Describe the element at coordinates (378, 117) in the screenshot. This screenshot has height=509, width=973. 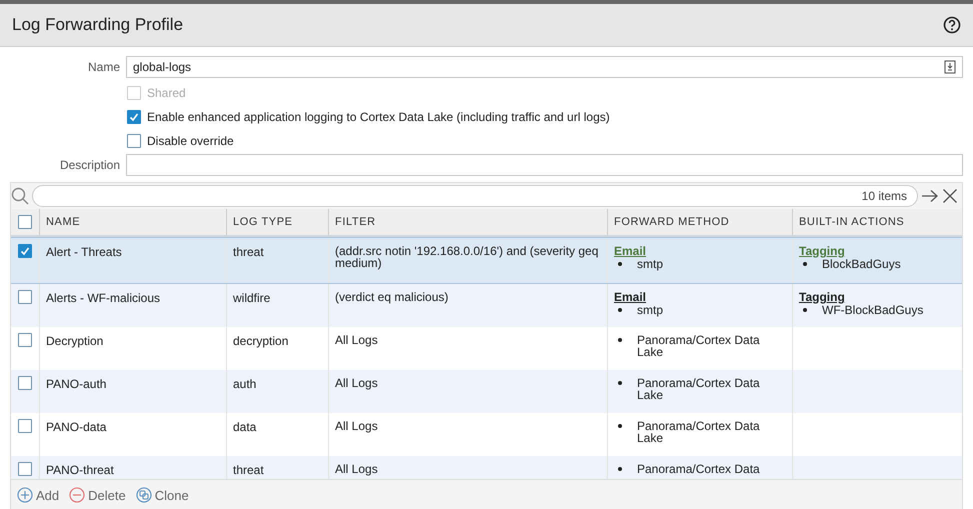
I see `checkbox-label: Enable enhanced application logging to Cortex Data Lake (including traffic and url logs)` at that location.